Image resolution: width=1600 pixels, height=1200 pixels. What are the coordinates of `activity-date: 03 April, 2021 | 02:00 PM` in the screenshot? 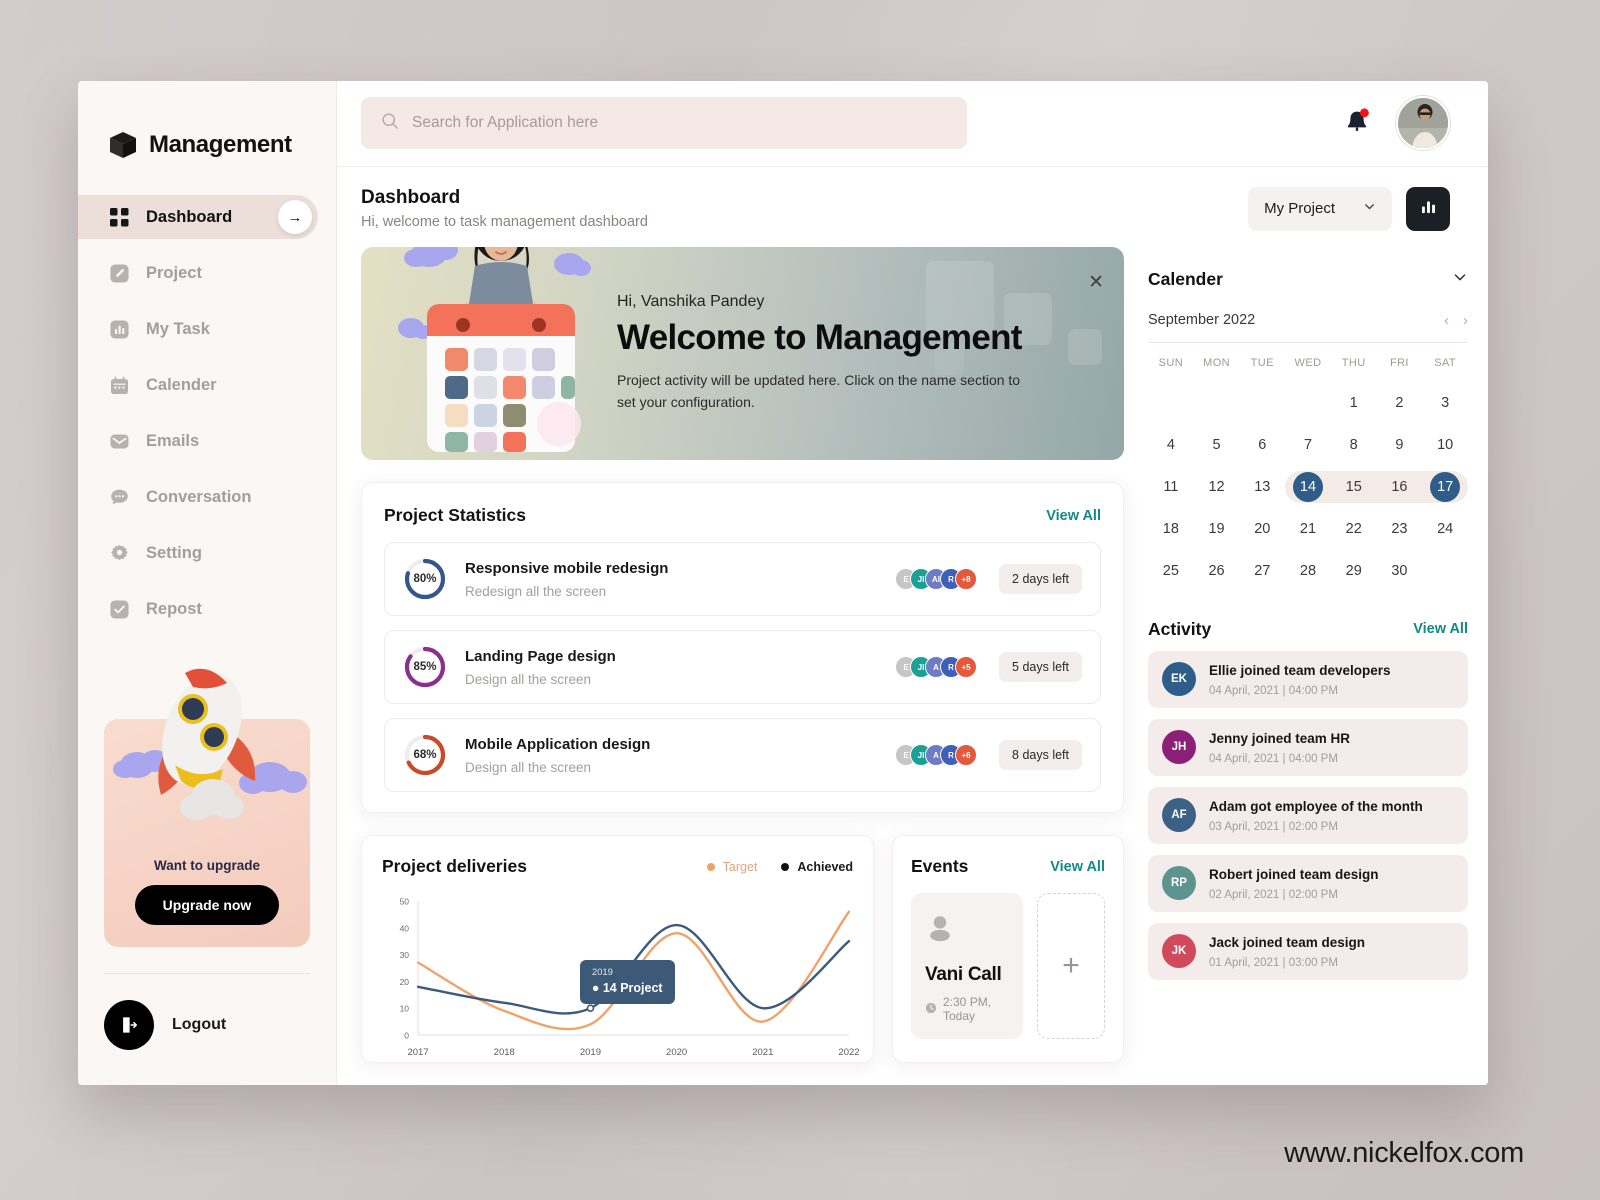 It's located at (1273, 826).